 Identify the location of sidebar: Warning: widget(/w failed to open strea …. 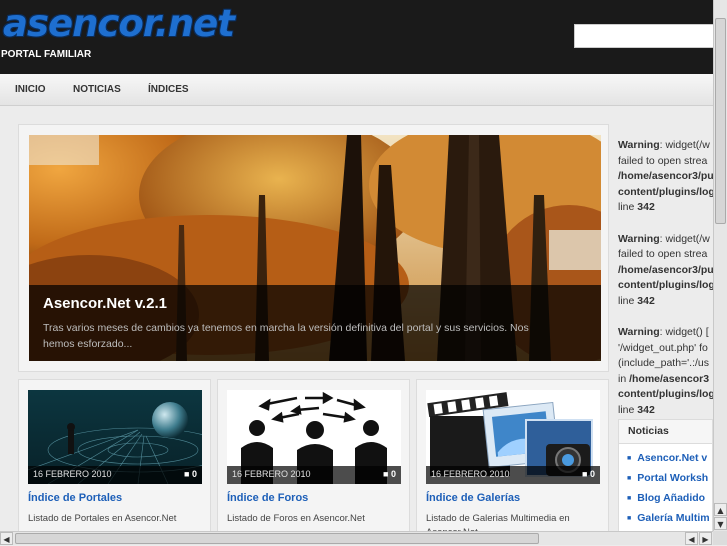
(665, 286).